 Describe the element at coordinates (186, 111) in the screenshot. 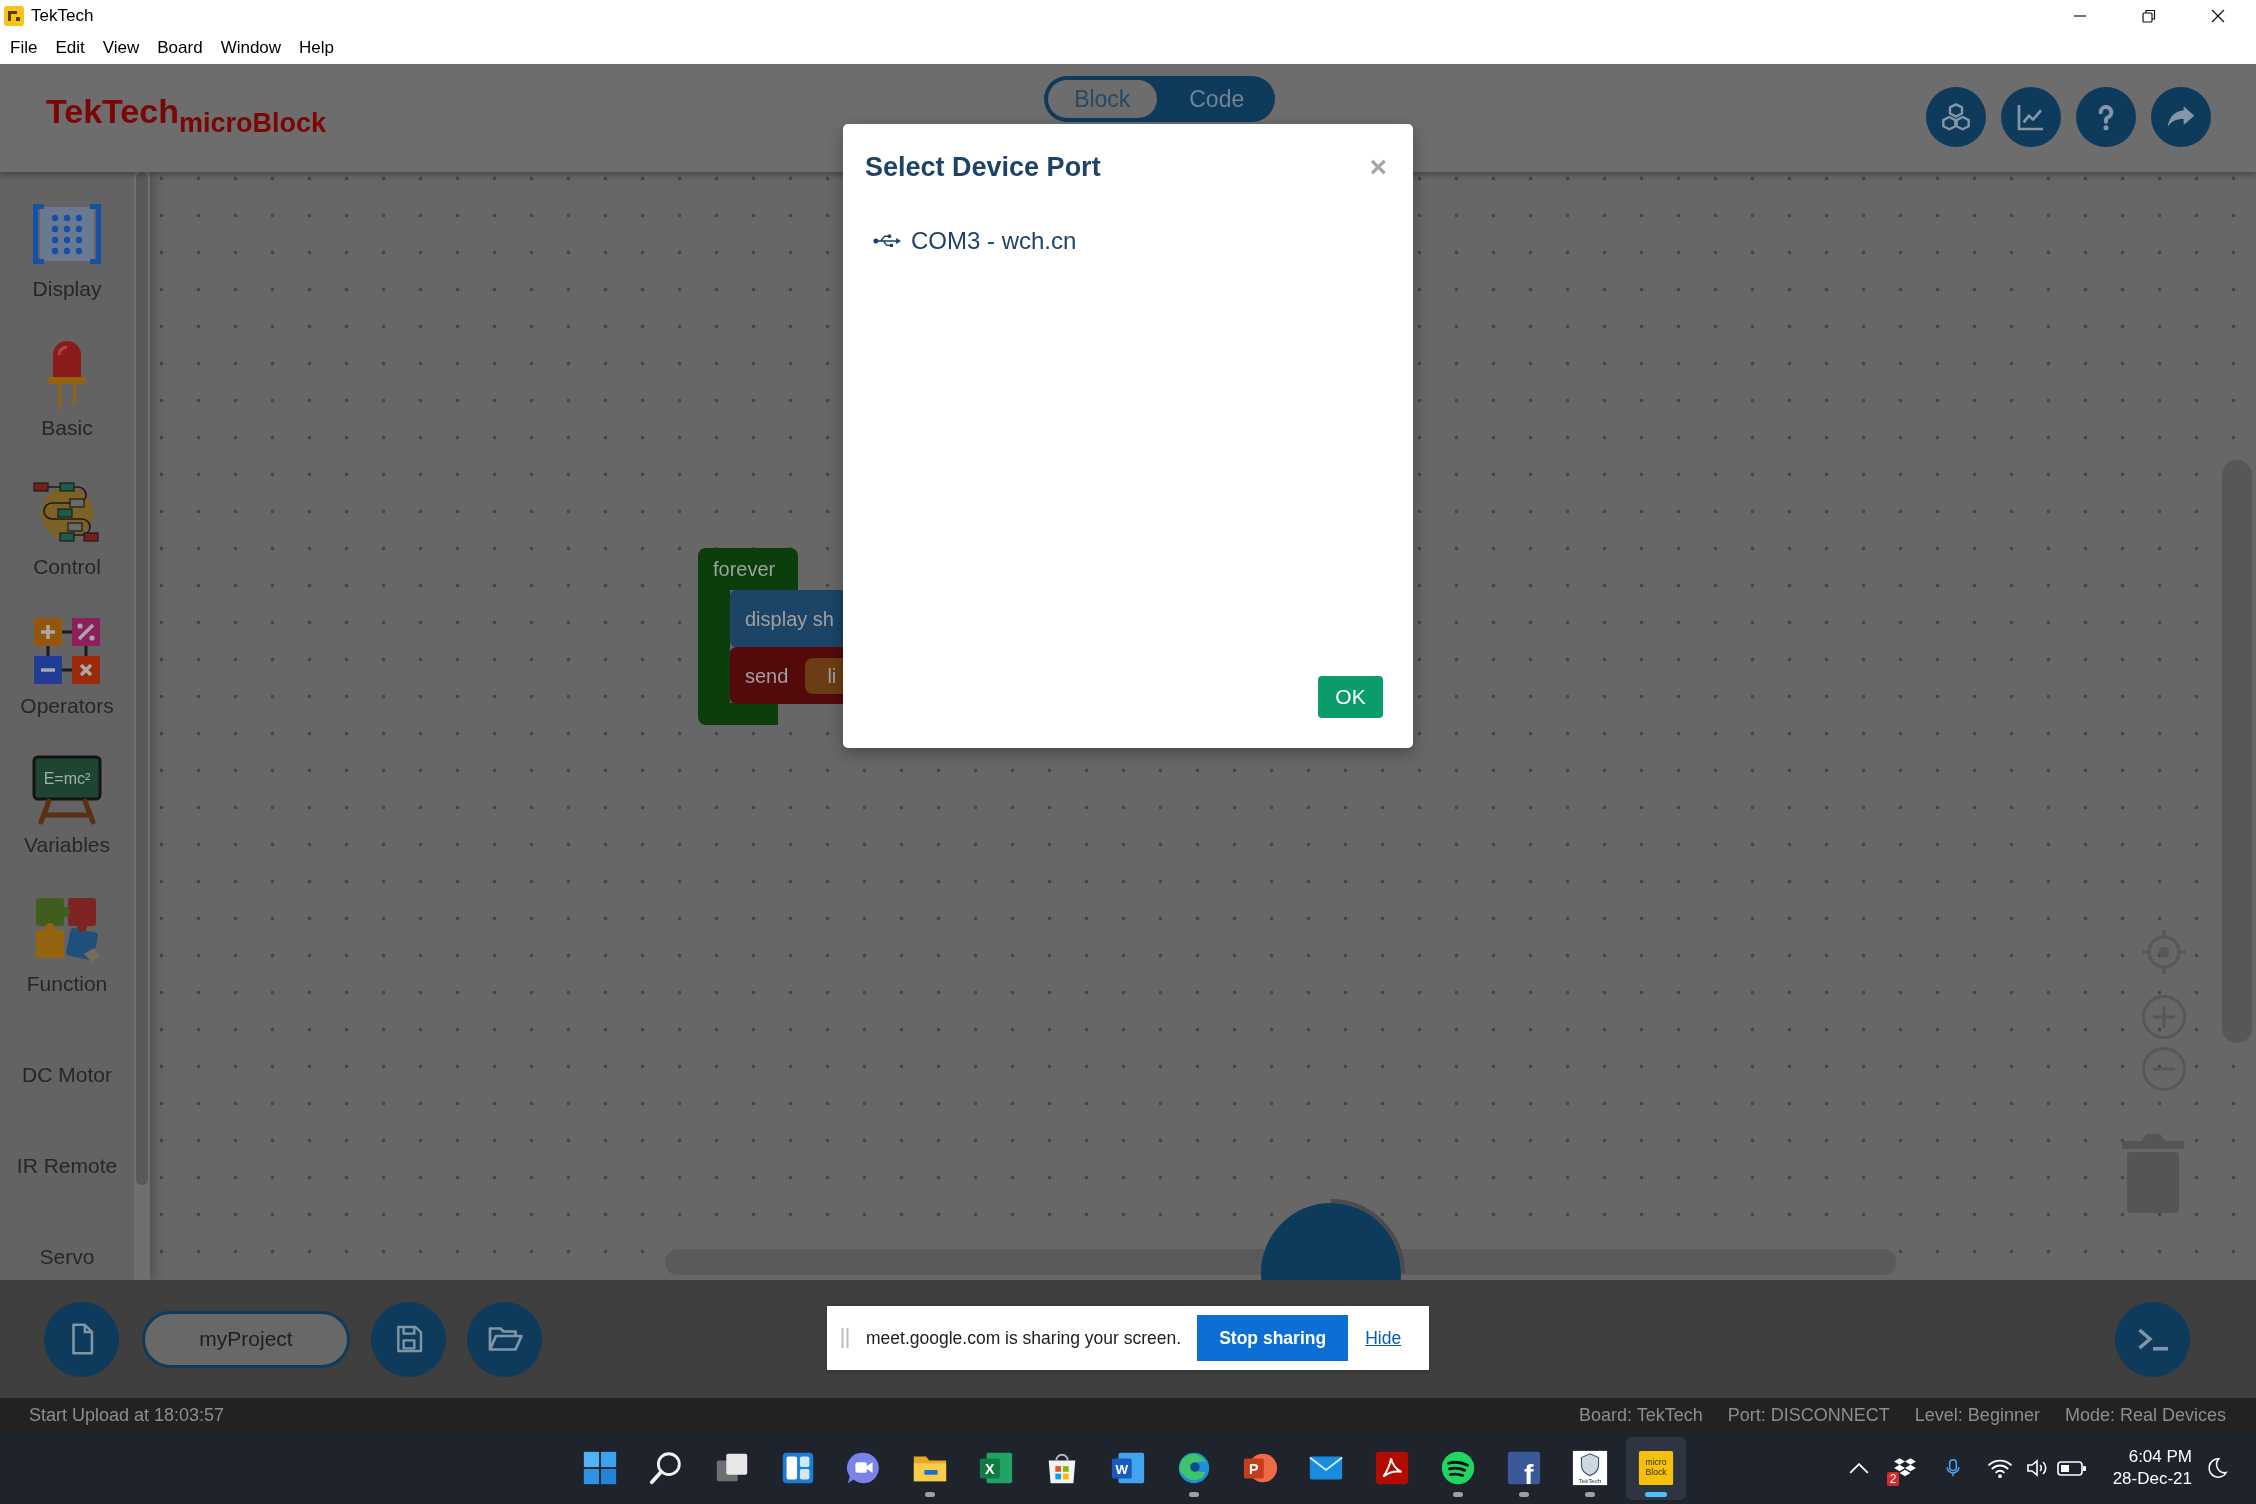

I see `app-logo: TekTech$_{microBlock}$` at that location.